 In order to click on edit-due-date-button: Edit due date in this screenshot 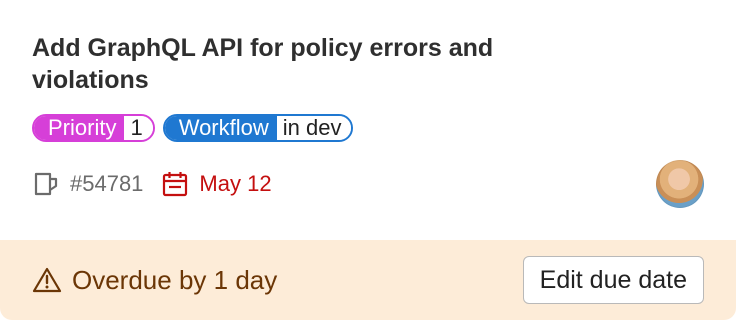, I will do `click(613, 280)`.